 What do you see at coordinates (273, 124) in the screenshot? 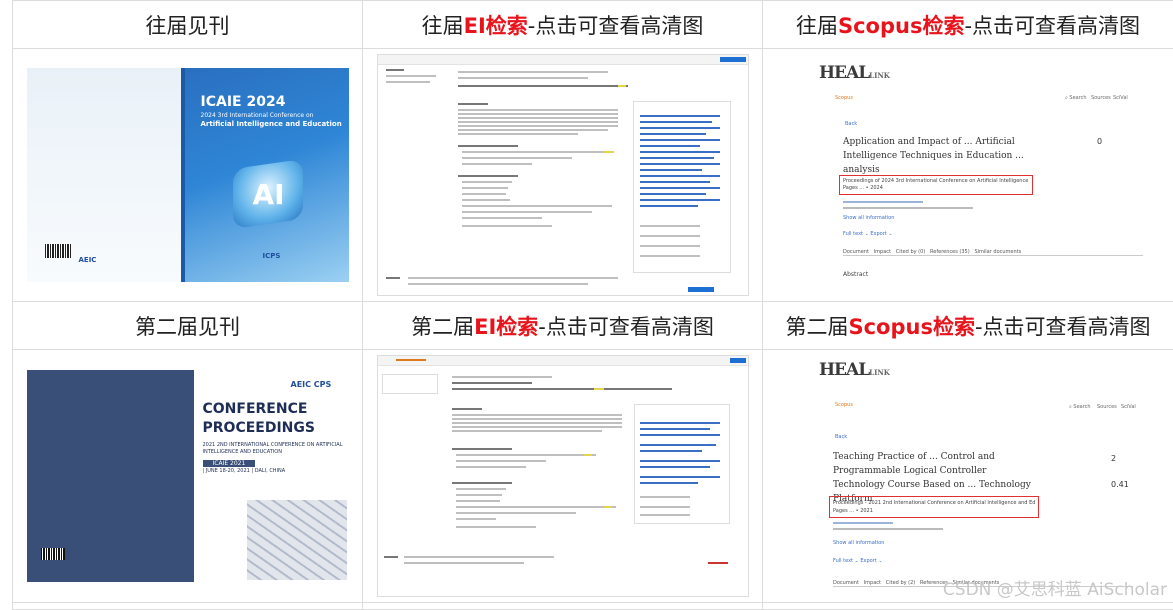
I see `cover-line2: Artificial Intelligence and Education` at bounding box center [273, 124].